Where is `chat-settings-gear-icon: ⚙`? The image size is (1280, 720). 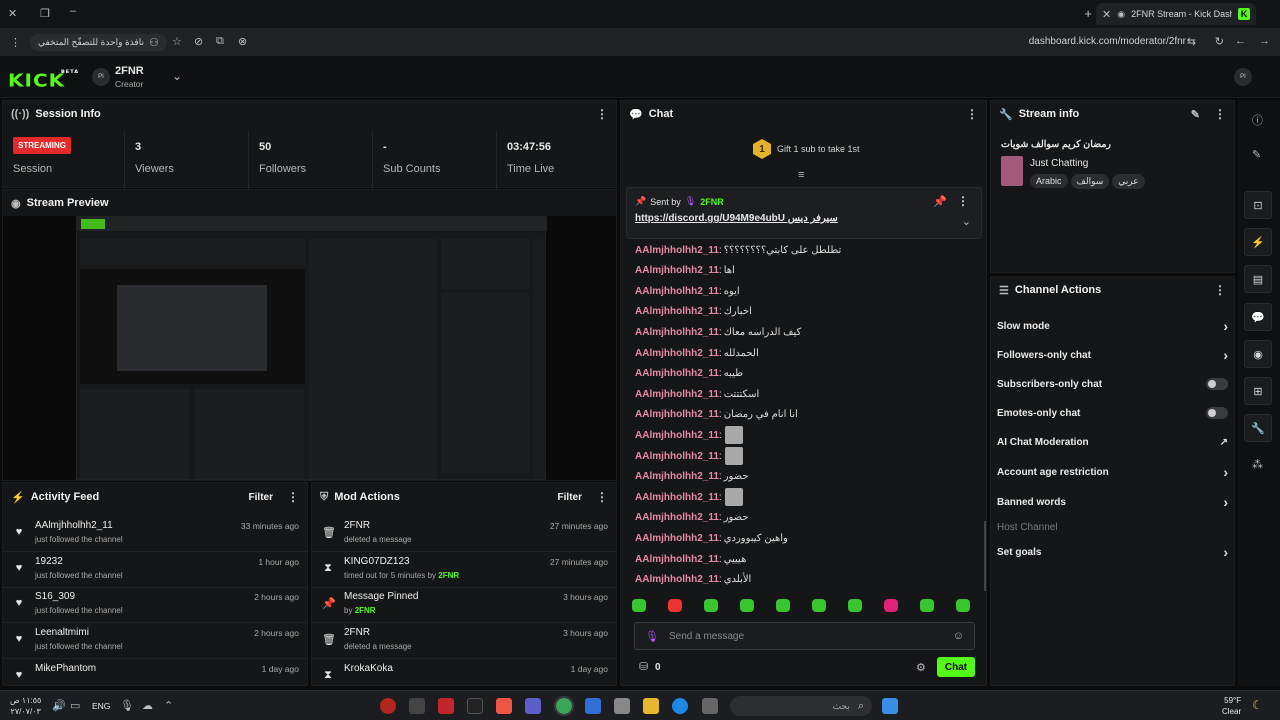
chat-settings-gear-icon: ⚙ is located at coordinates (921, 667).